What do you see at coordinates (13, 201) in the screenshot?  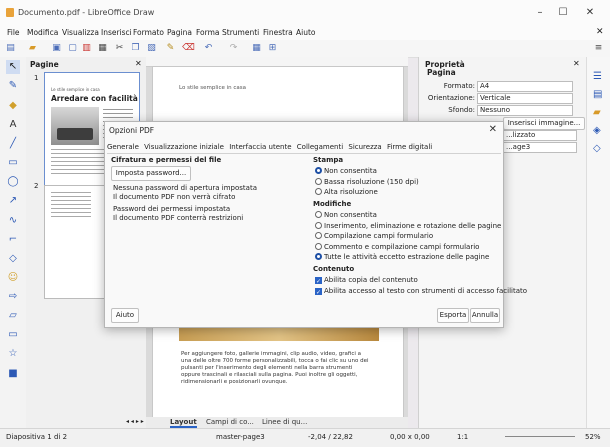 I see `arrow-line-icon: ↗` at bounding box center [13, 201].